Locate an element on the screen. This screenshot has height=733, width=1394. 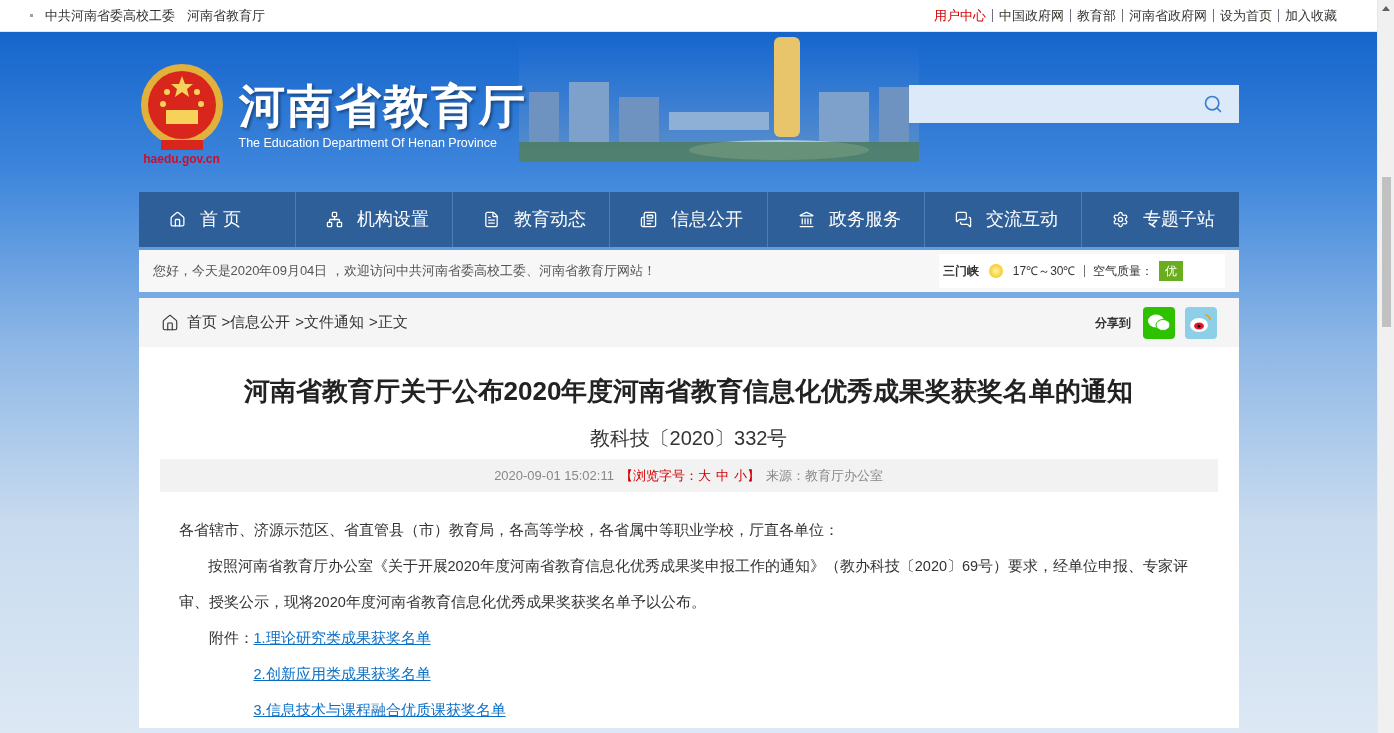
chat-bubbles-icon is located at coordinates (1158, 322).